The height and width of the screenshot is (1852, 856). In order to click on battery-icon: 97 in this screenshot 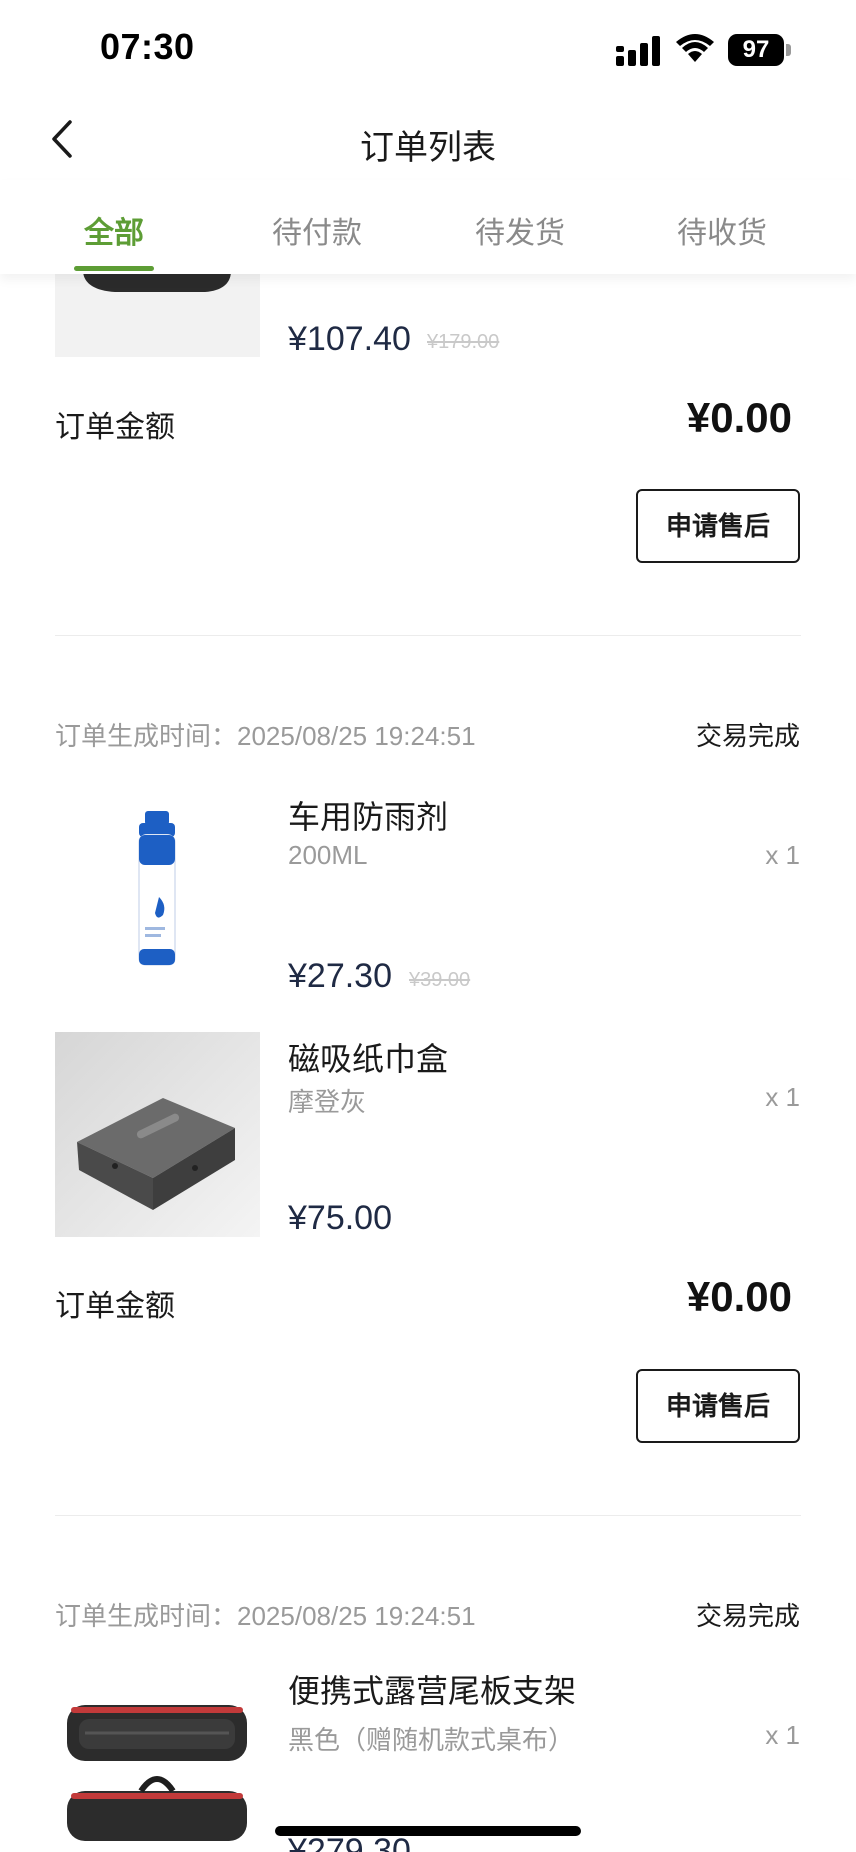, I will do `click(760, 50)`.